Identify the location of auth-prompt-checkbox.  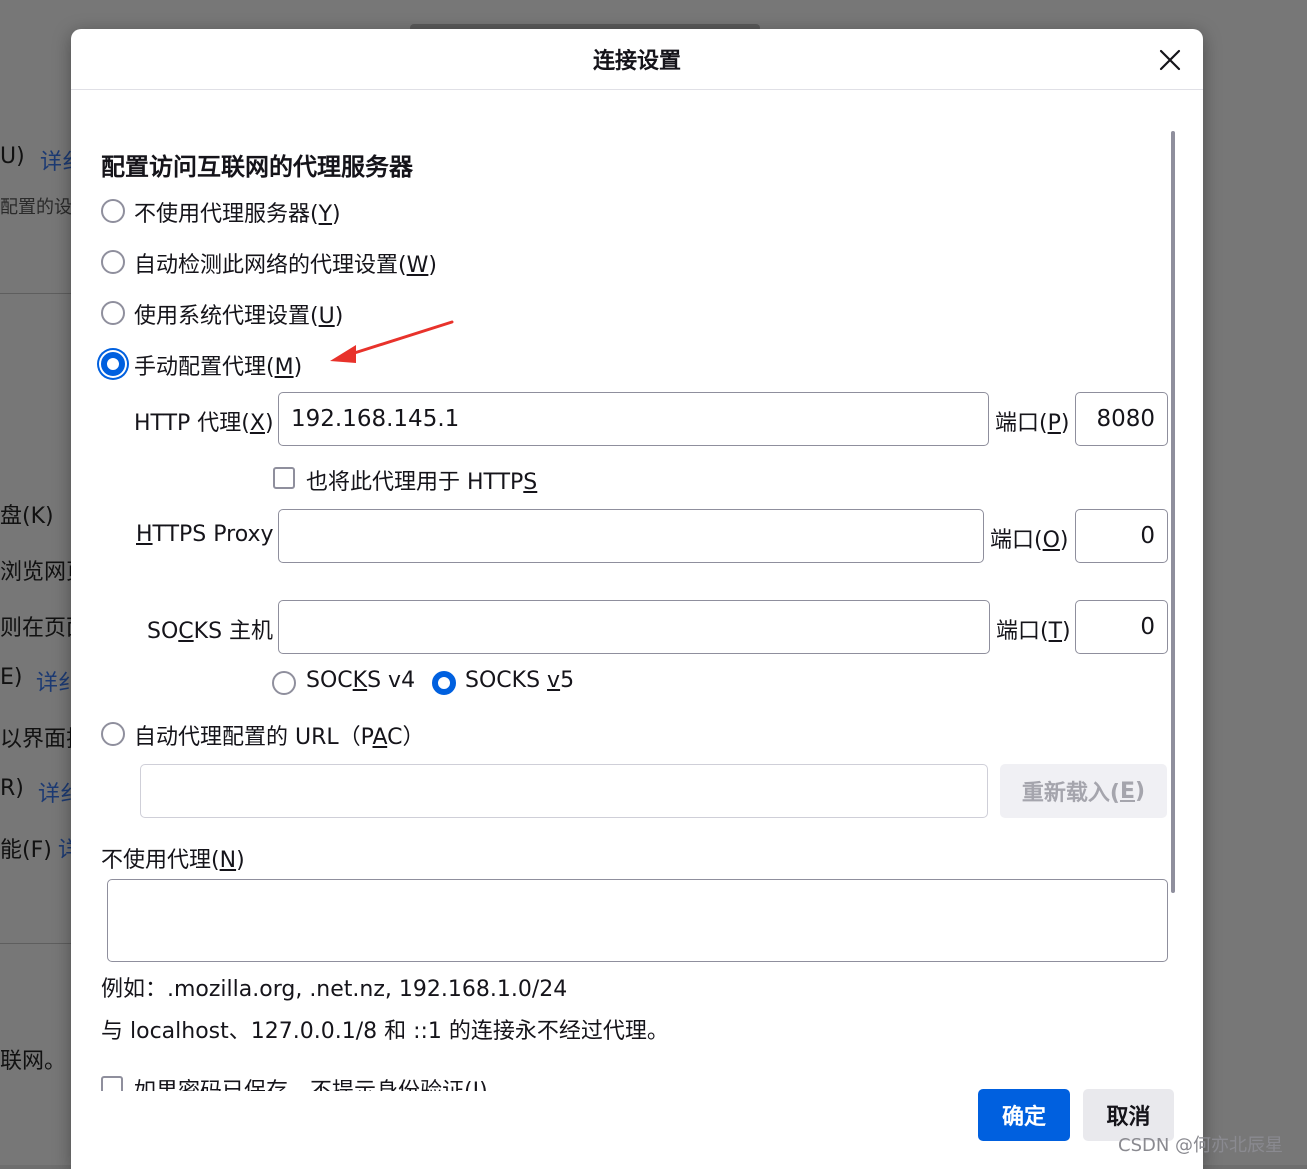
(112, 1083).